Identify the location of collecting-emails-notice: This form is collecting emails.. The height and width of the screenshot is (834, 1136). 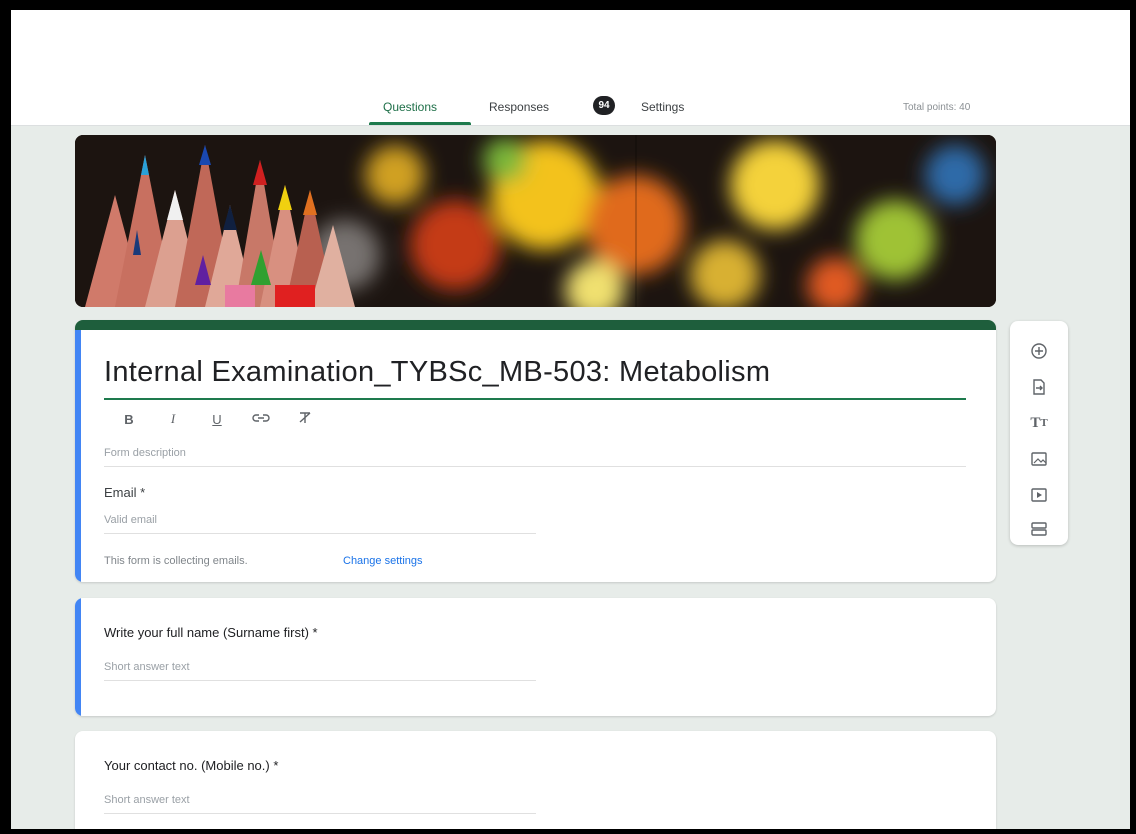
(176, 561).